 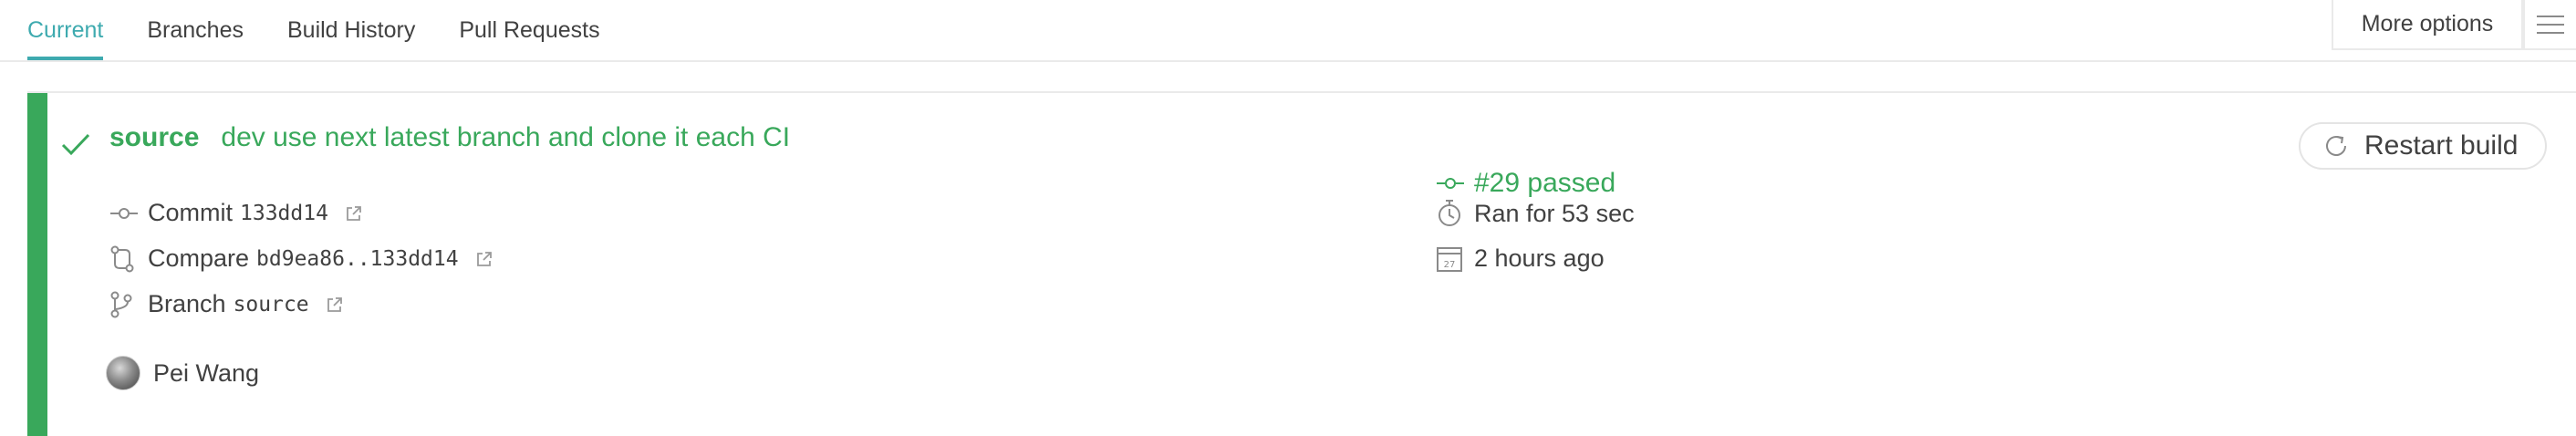 I want to click on commit-sha-link: 133dd14, so click(x=284, y=213).